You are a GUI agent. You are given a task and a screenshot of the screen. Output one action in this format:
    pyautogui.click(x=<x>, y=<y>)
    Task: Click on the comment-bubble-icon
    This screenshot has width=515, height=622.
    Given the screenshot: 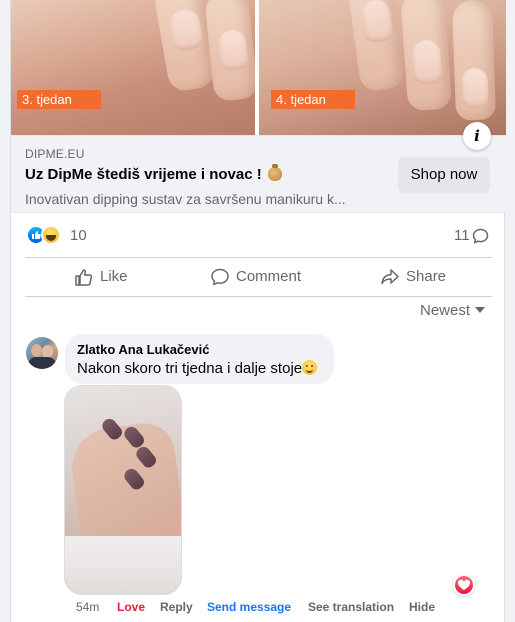 What is the action you would take?
    pyautogui.click(x=480, y=236)
    